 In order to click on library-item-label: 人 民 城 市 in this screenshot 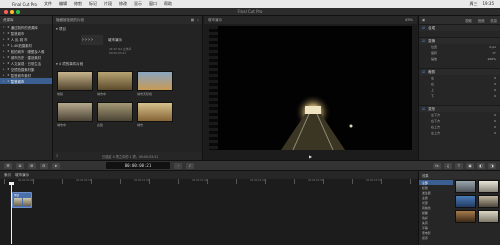, I will do `click(19, 39)`.